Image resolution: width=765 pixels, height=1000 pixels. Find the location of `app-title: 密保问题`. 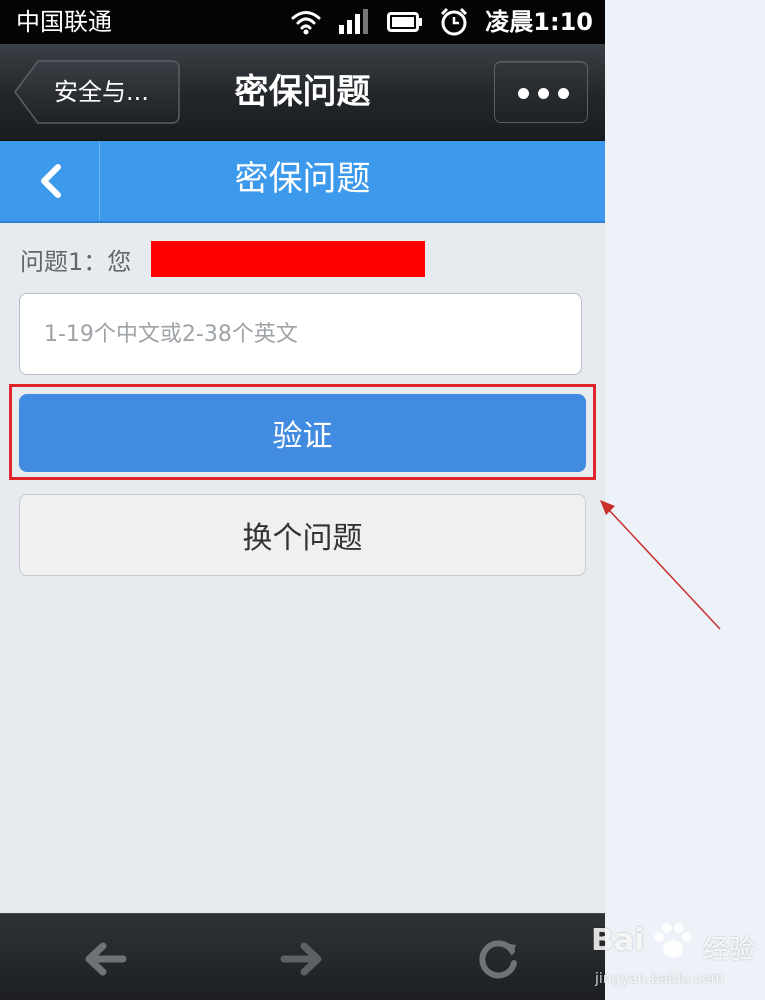

app-title: 密保问题 is located at coordinates (302, 92).